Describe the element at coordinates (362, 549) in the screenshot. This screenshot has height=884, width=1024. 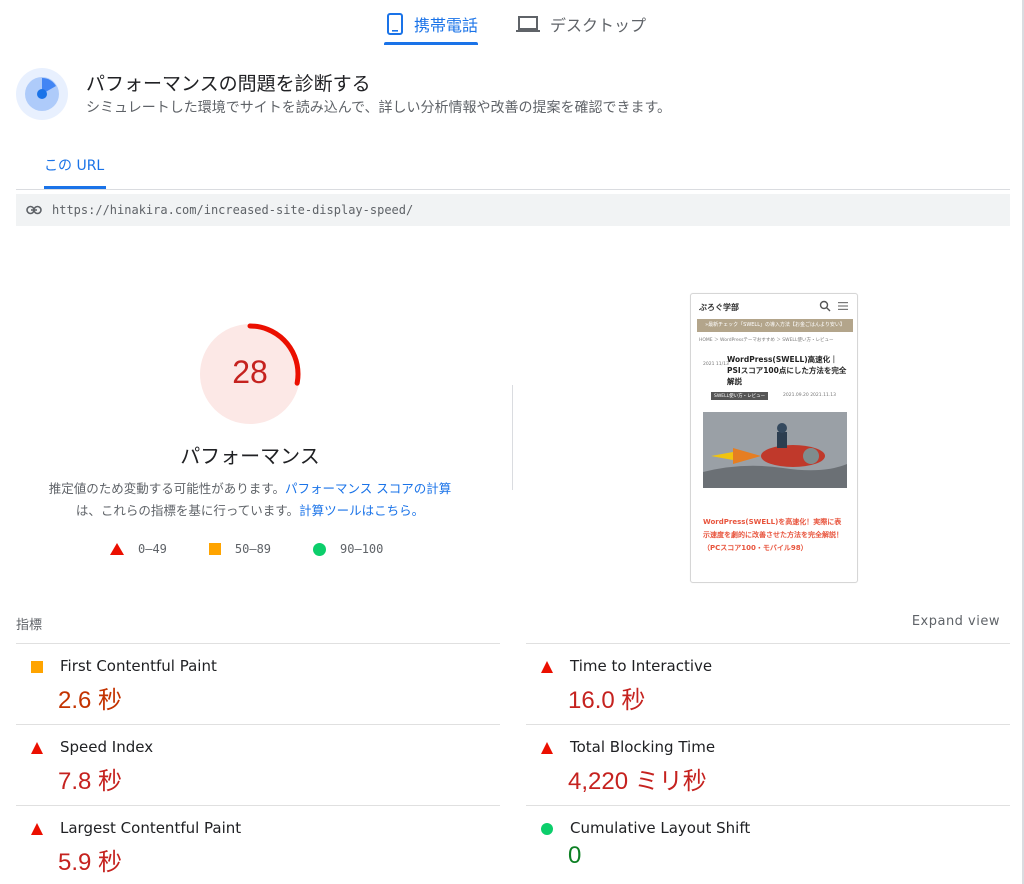
I see `legend-pass-range: 90–100` at that location.